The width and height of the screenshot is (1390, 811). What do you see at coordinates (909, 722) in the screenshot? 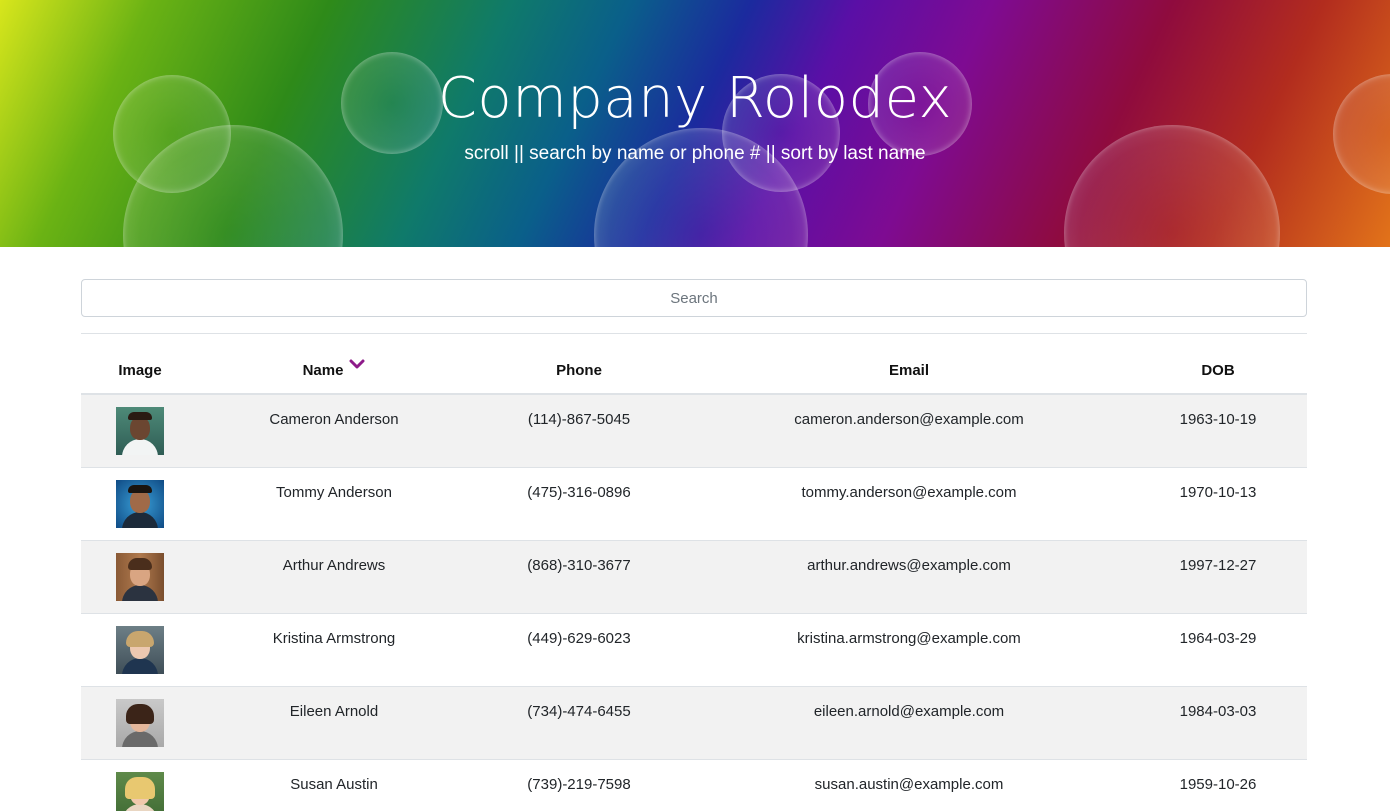
I see `email-cell: eileen.arnold@example.com` at bounding box center [909, 722].